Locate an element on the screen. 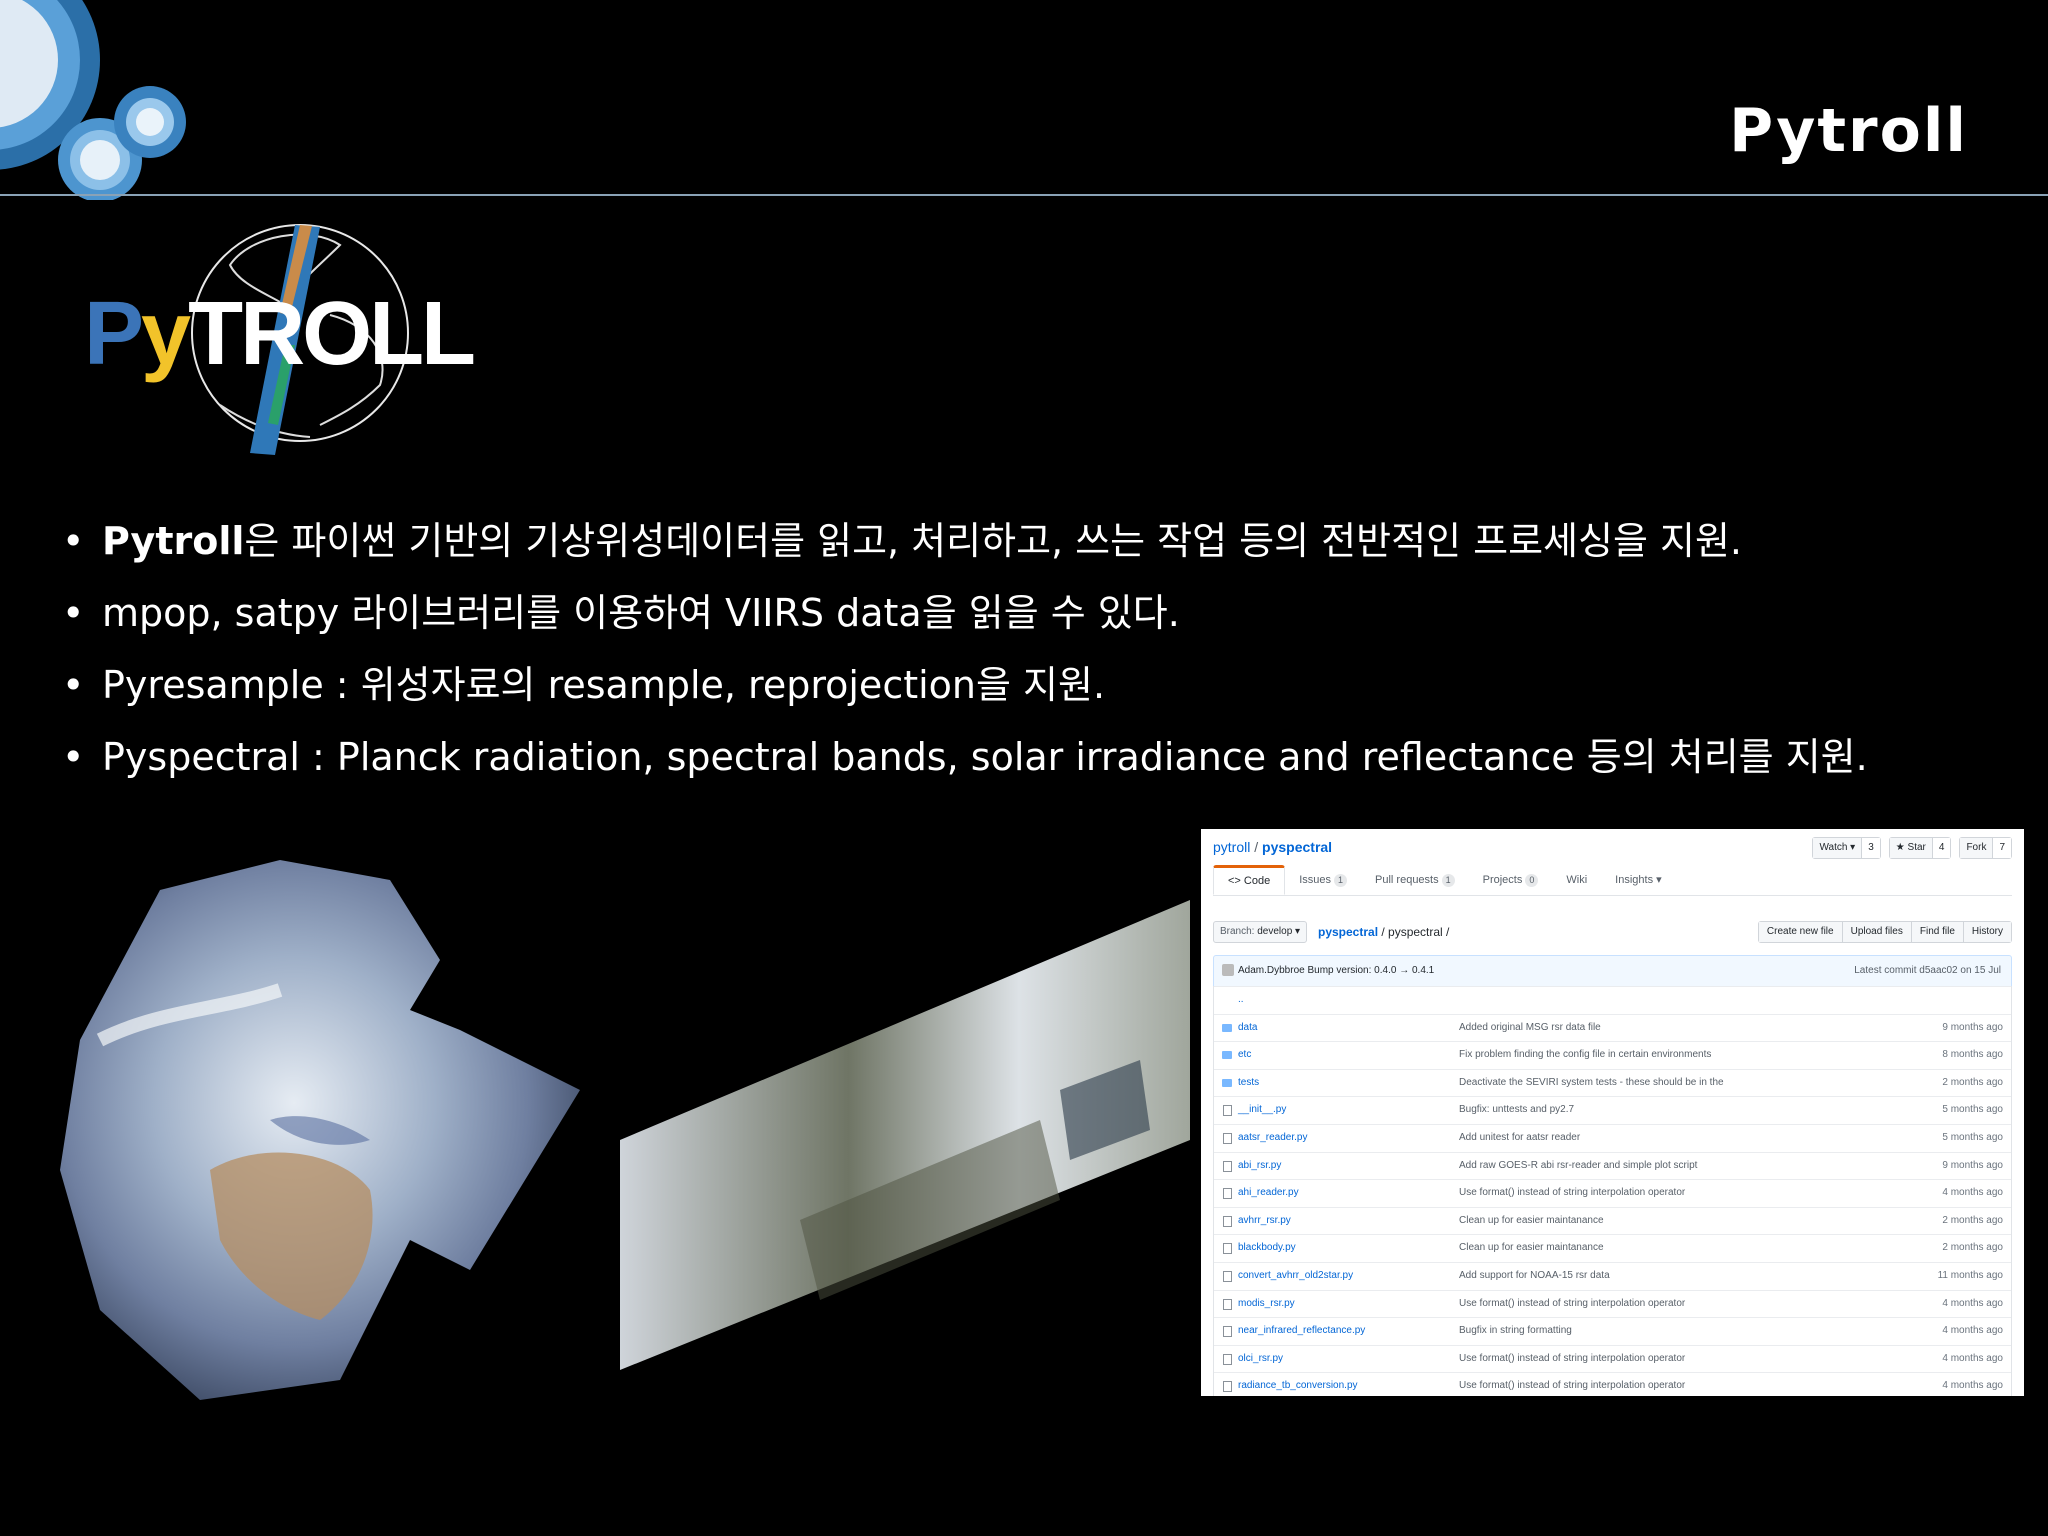 This screenshot has height=1536, width=2048. repo-name-link: pyspectral is located at coordinates (1297, 847).